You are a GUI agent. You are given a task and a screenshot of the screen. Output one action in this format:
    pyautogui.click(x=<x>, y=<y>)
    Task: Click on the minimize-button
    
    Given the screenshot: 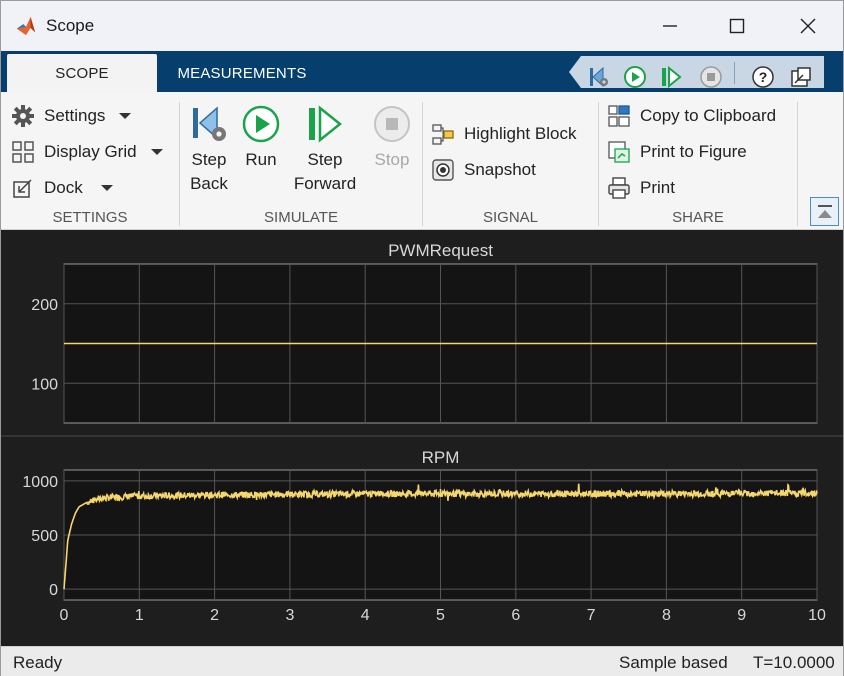 What is the action you would take?
    pyautogui.click(x=670, y=26)
    